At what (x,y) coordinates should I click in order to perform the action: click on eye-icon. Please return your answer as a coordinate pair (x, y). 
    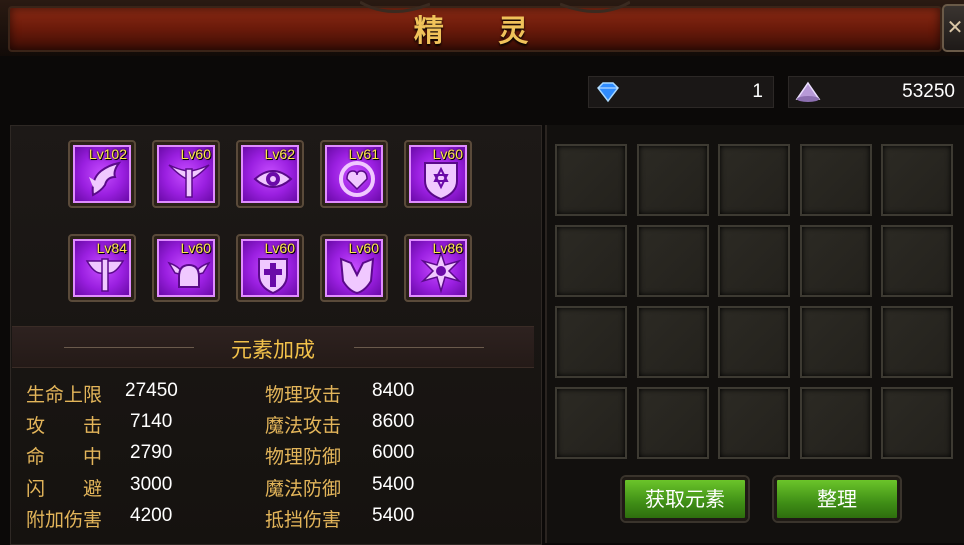
    Looking at the image, I should click on (273, 179).